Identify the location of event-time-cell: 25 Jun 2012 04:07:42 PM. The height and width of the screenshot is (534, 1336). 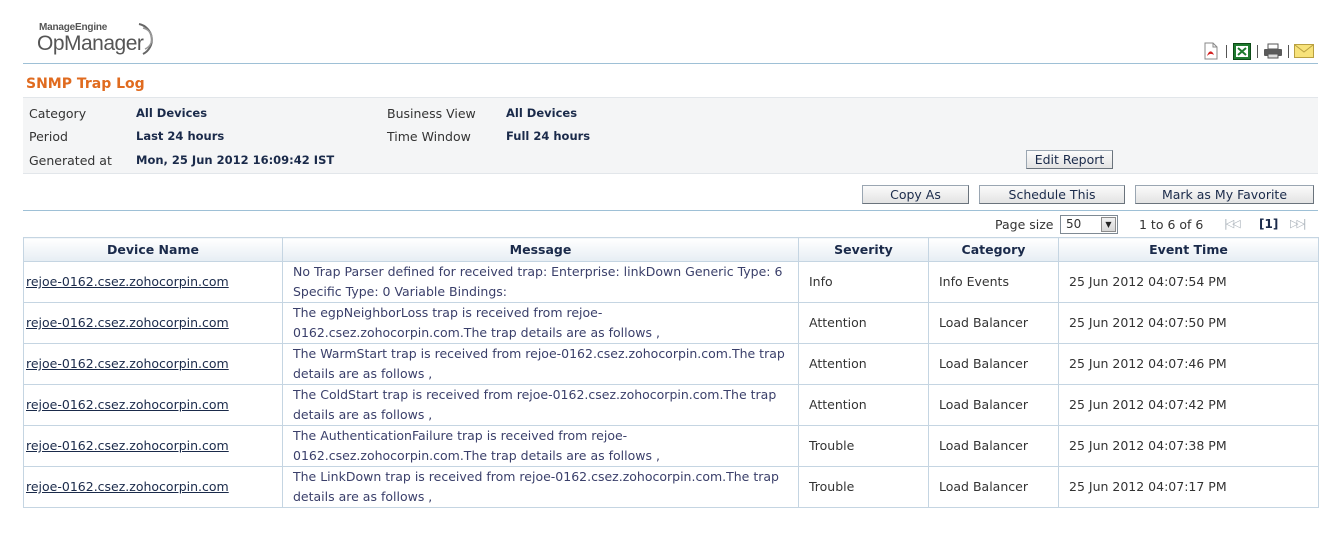
(1188, 405).